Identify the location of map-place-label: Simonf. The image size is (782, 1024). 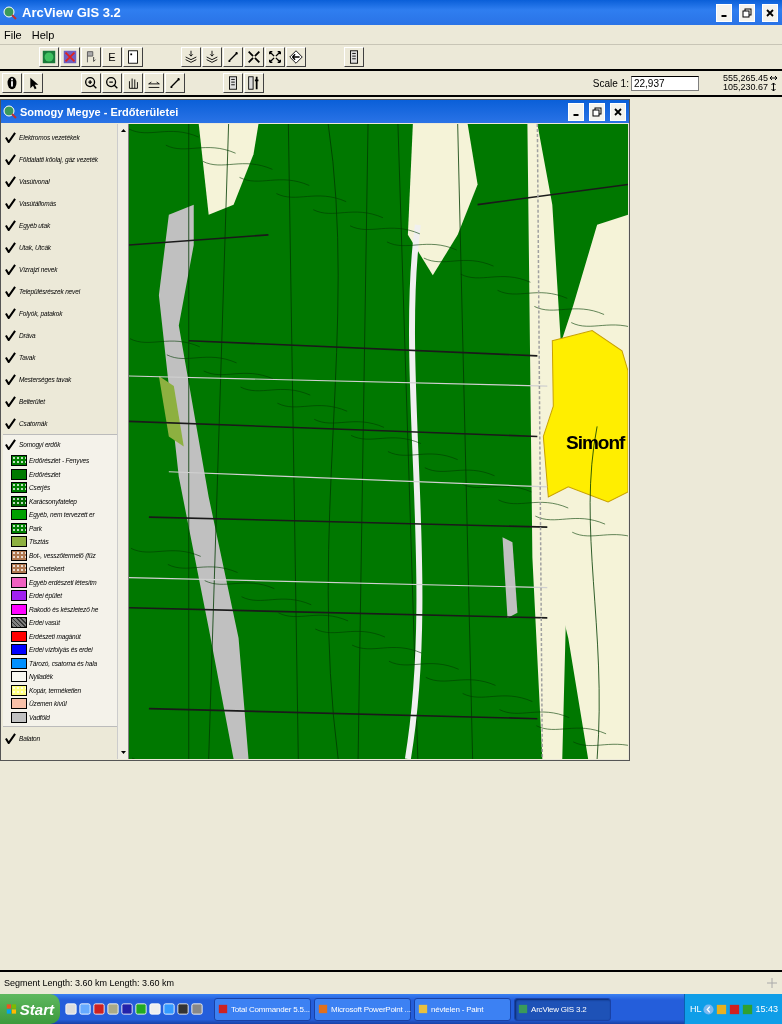
(595, 443).